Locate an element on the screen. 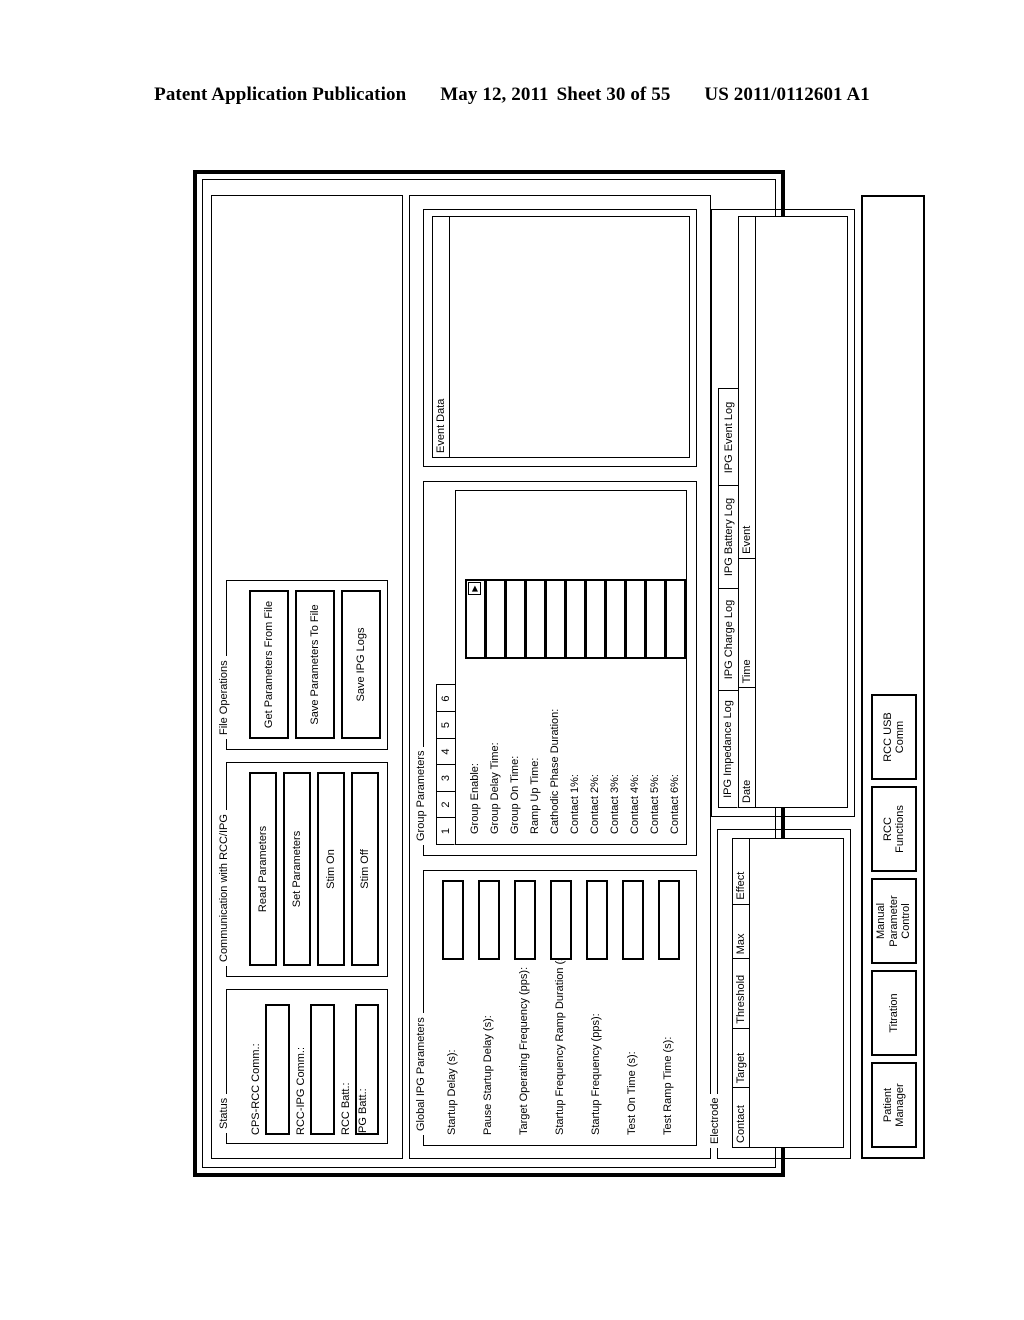 This screenshot has height=1320, width=1024. global-field-startup-frequency-ramp-duration is located at coordinates (561, 920).